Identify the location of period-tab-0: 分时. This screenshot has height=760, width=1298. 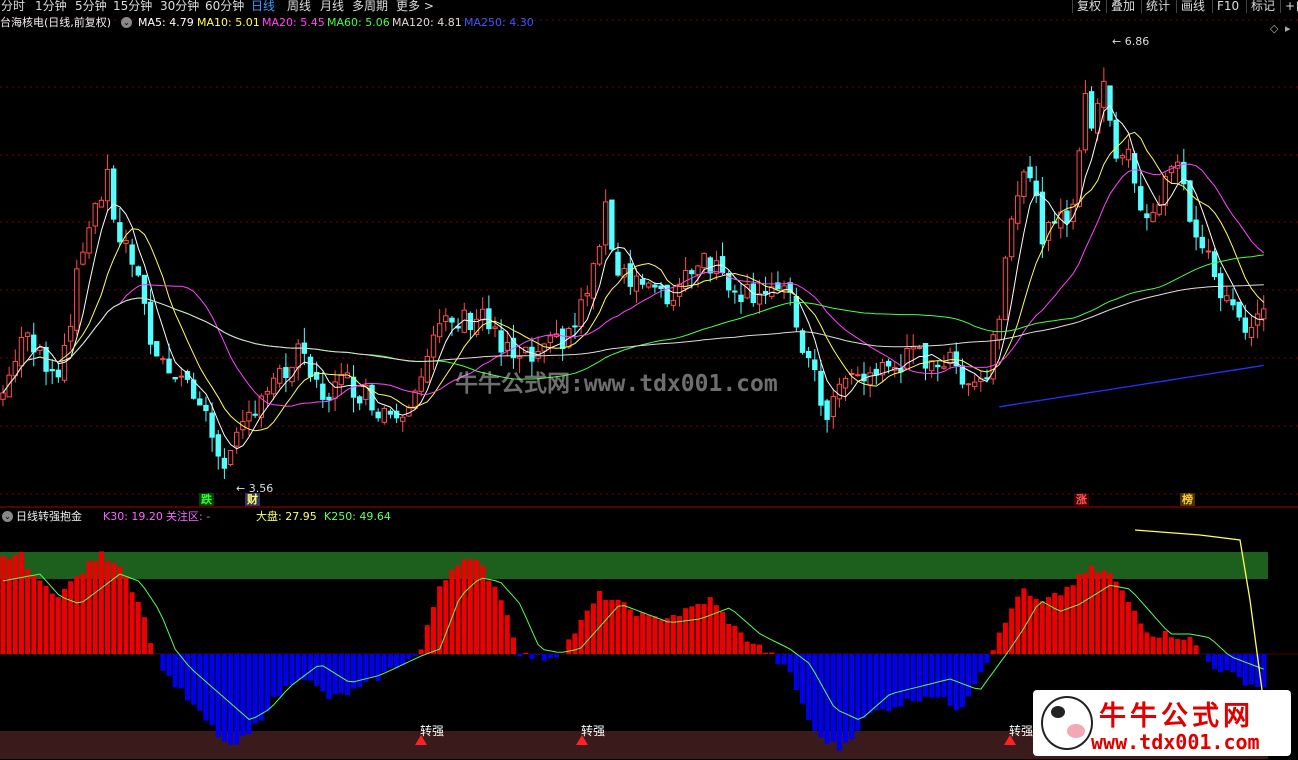
(13, 6).